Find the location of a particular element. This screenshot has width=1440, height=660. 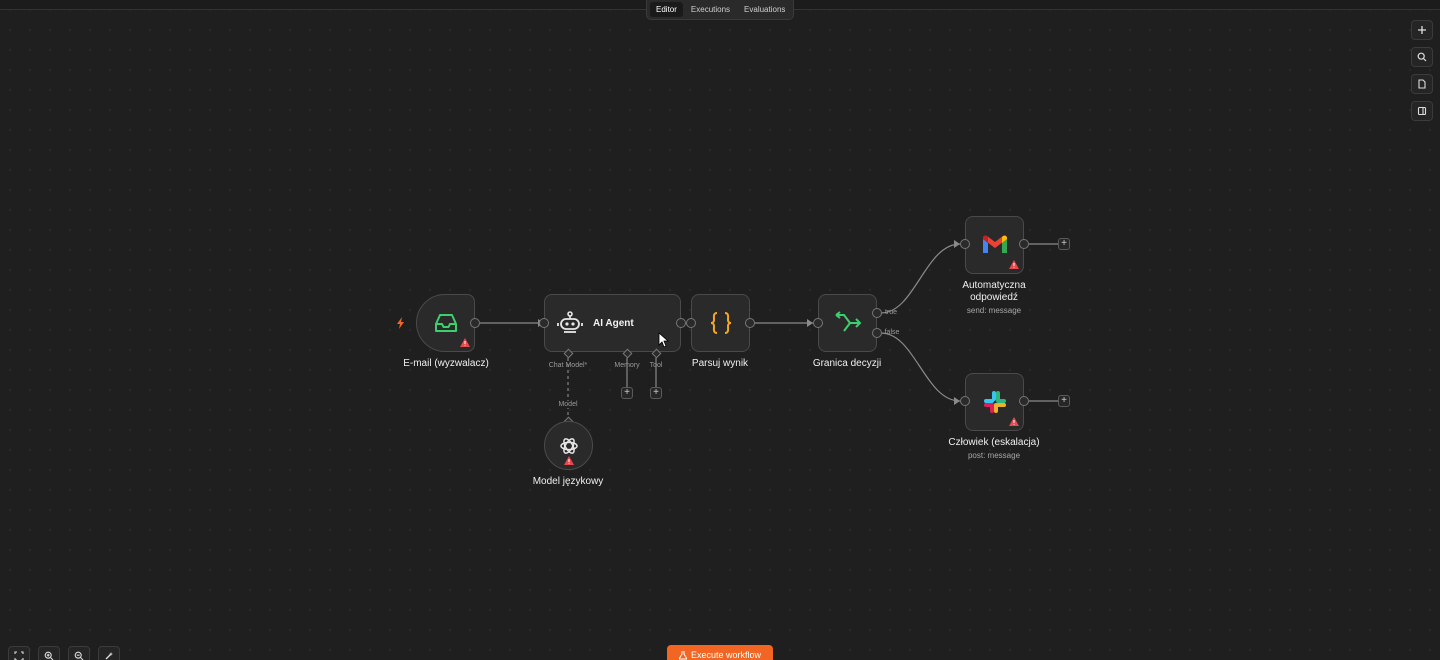

fit-view-button is located at coordinates (19, 653).